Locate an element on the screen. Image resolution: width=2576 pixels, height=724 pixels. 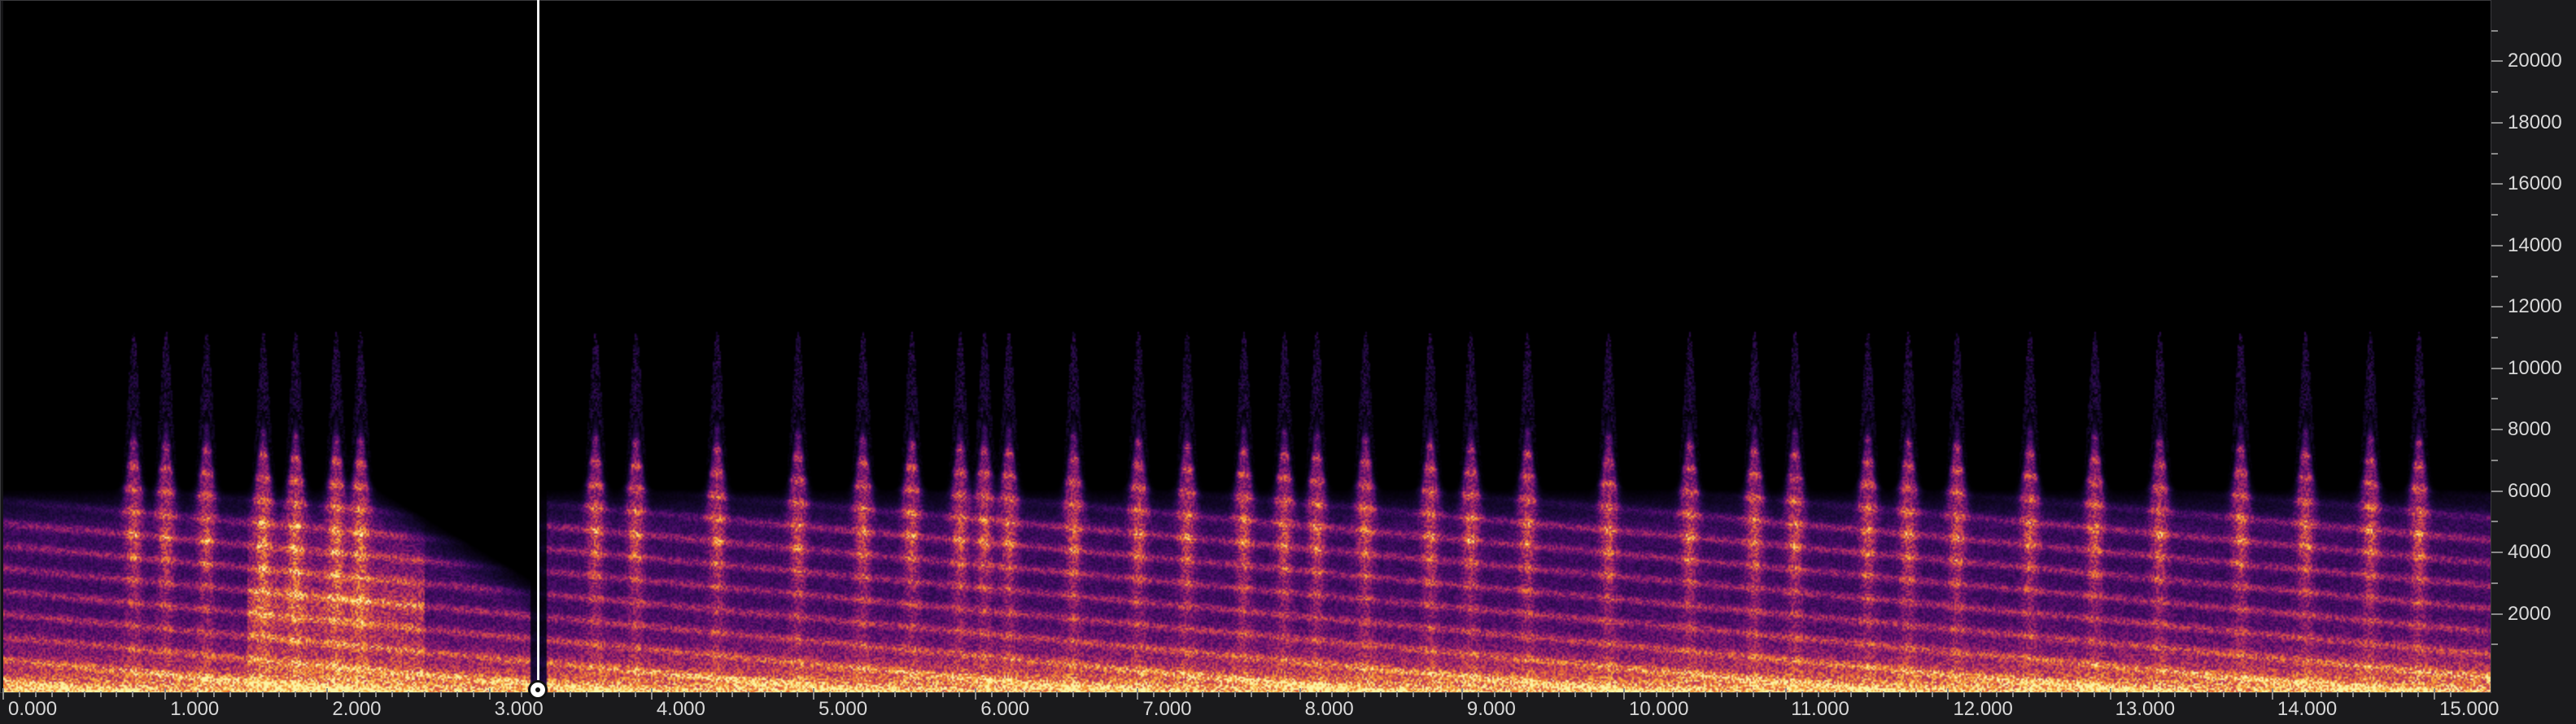
time-tick-label: 0.000 is located at coordinates (33, 709).